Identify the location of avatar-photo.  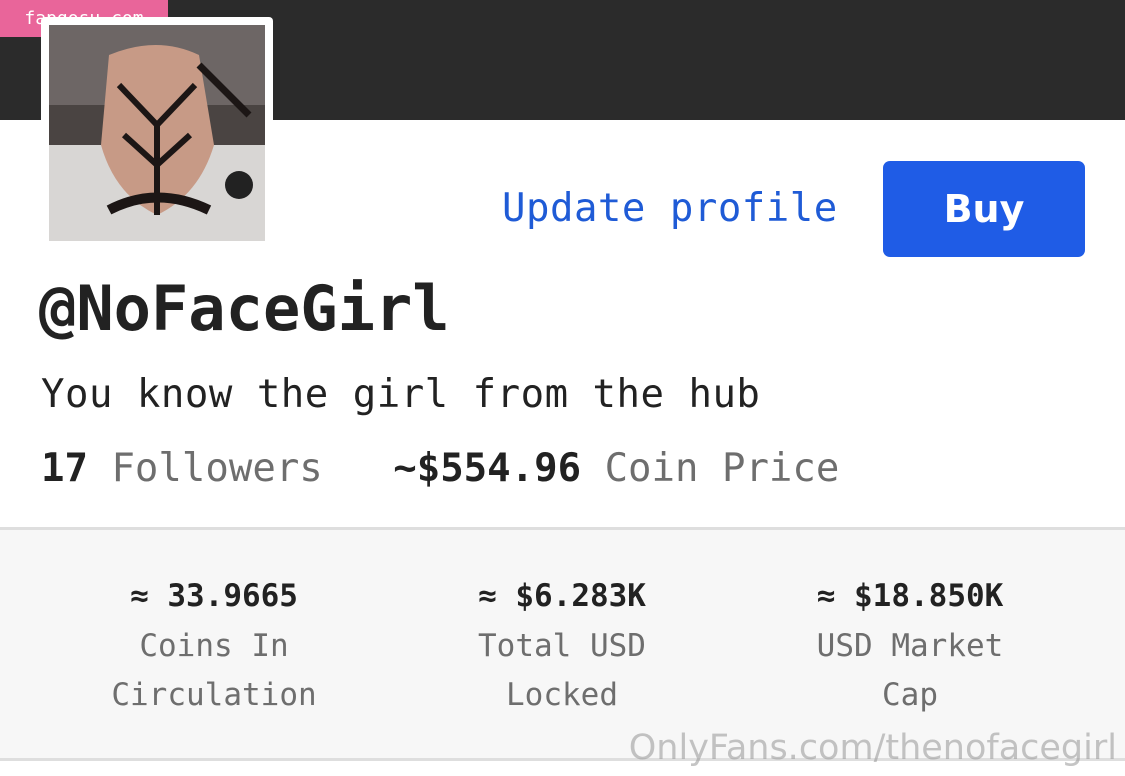
(157, 133).